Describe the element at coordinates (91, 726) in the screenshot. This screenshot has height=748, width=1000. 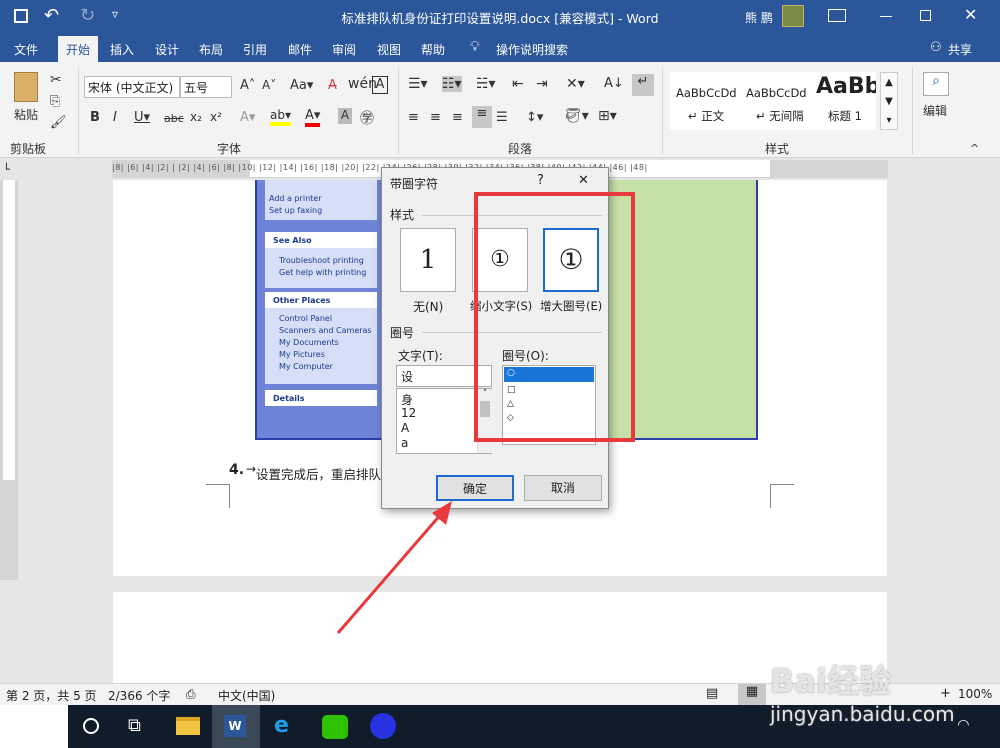
I see `cortana-icon` at that location.